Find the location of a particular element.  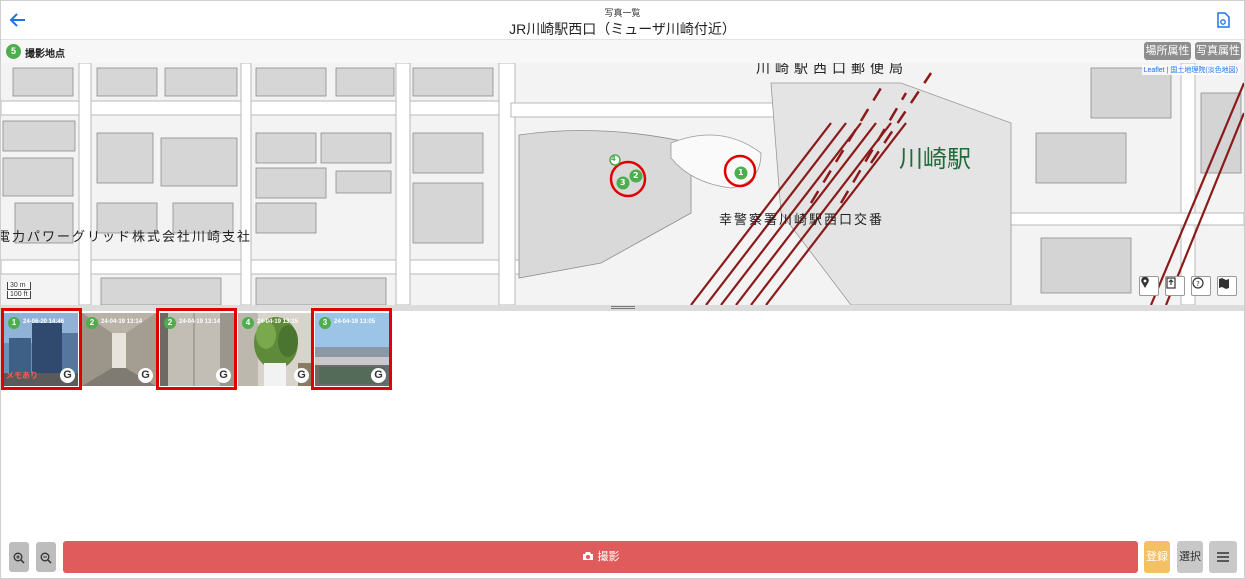

photo-date: 24-04-19 13:14 is located at coordinates (122, 322).